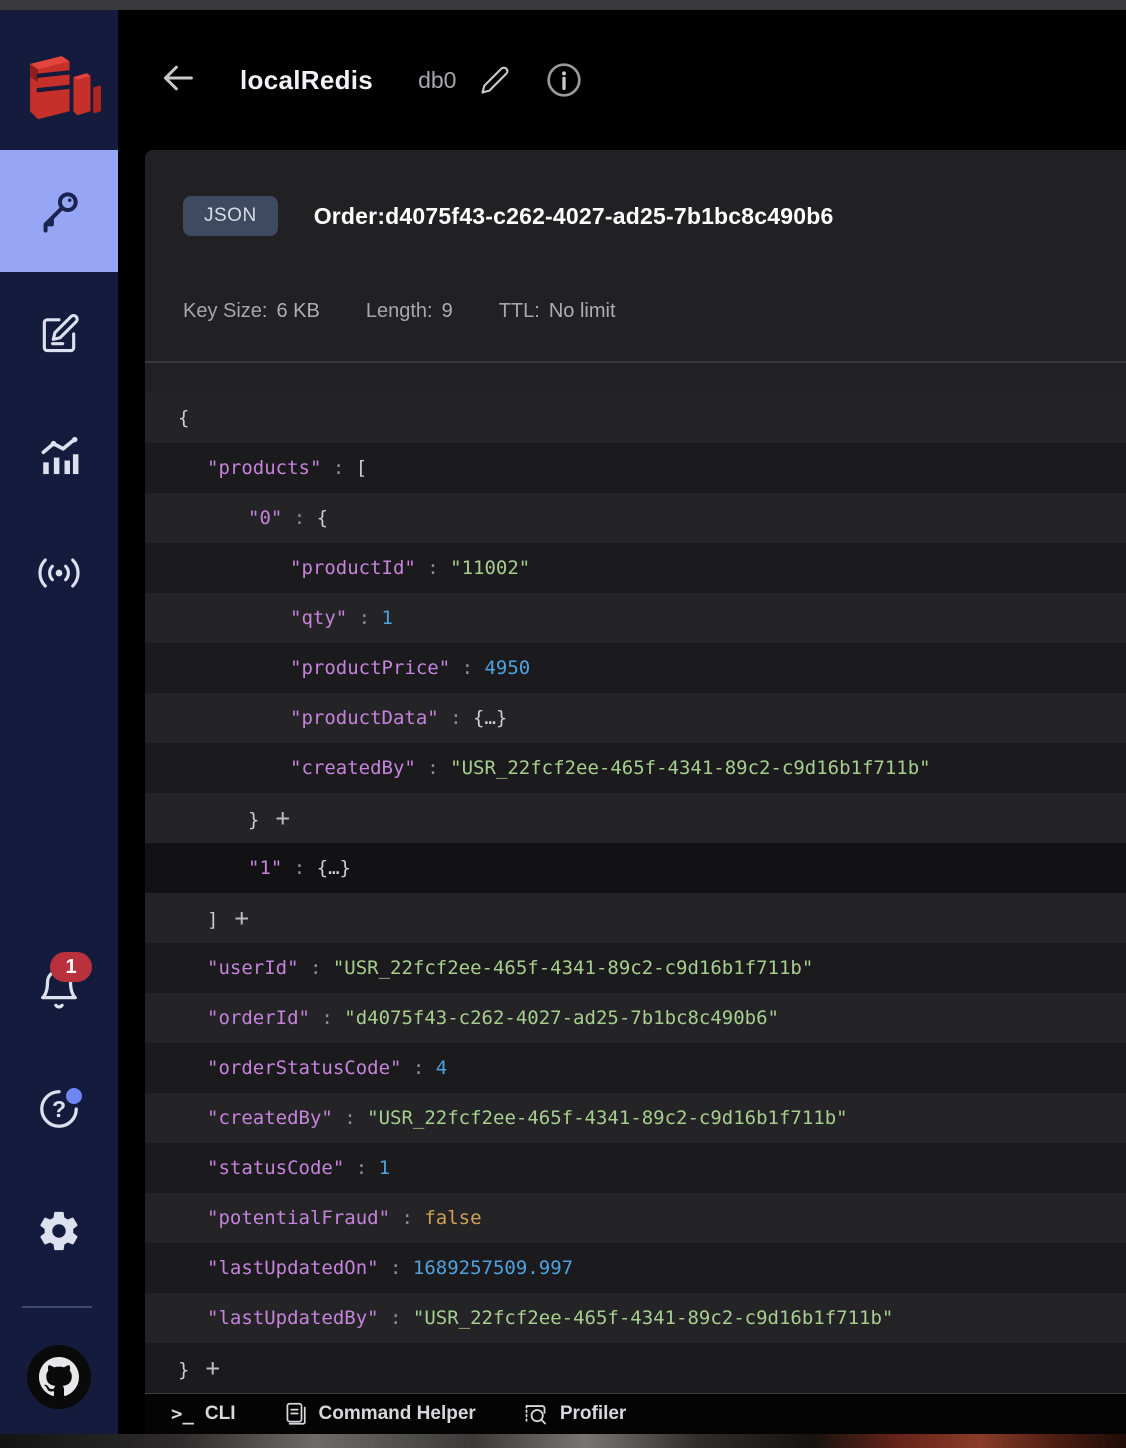 Image resolution: width=1126 pixels, height=1448 pixels. Describe the element at coordinates (364, 718) in the screenshot. I see `json-key: "productData"` at that location.